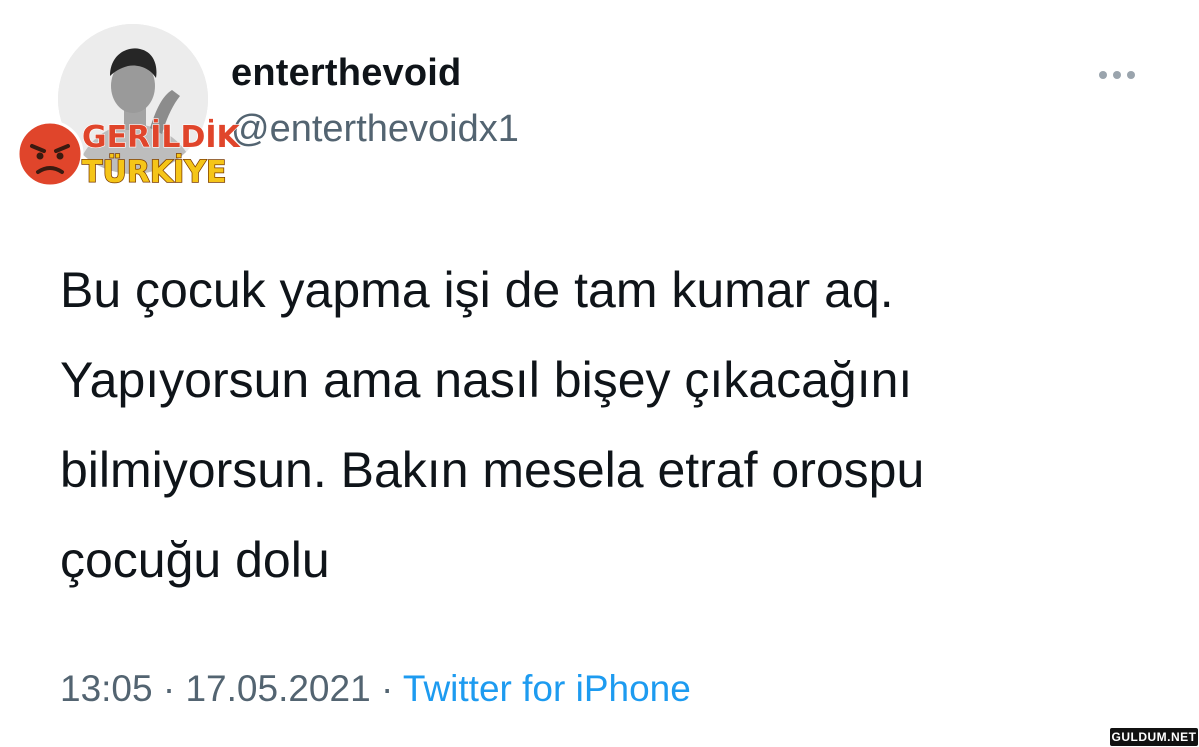 This screenshot has width=1199, height=747. Describe the element at coordinates (1154, 737) in the screenshot. I see `site-watermark: GULDUM.NET` at that location.